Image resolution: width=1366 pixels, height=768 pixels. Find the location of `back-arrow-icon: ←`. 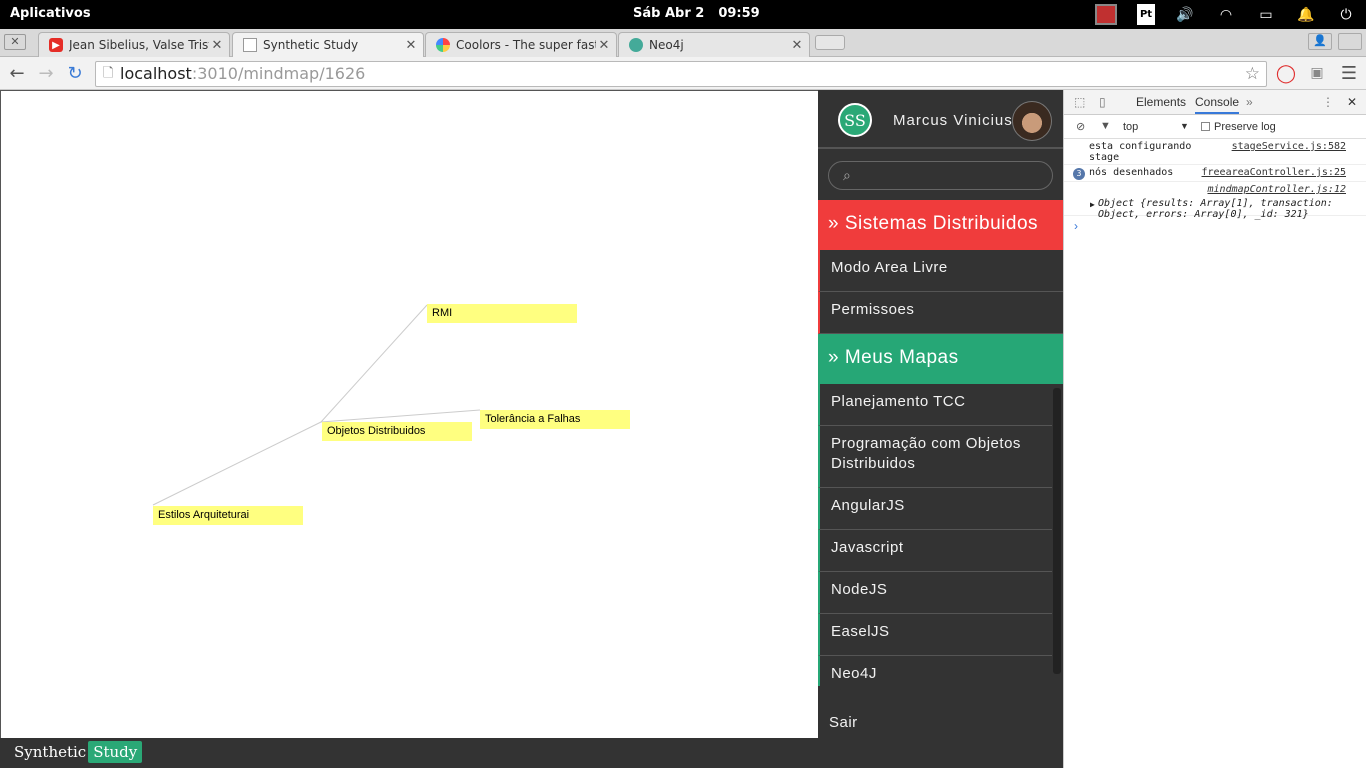

back-arrow-icon: ← is located at coordinates (17, 73).